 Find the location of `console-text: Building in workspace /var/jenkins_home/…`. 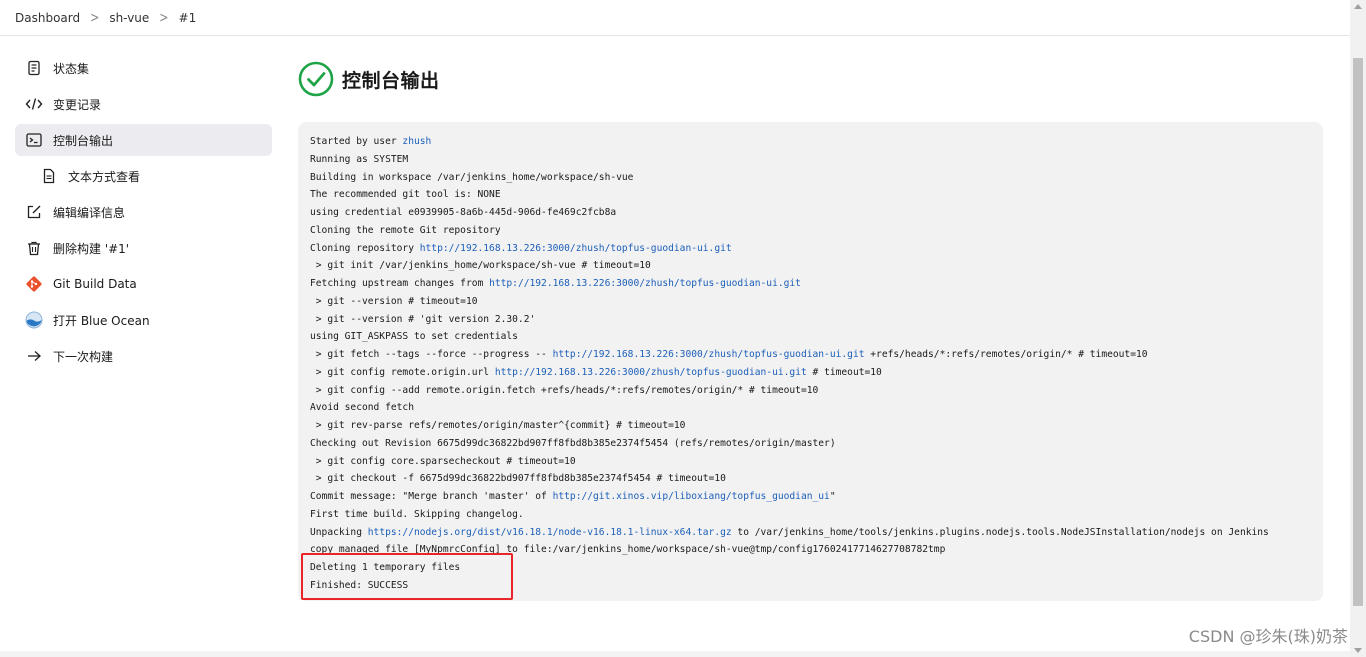

console-text: Building in workspace /var/jenkins_home/… is located at coordinates (472, 177).